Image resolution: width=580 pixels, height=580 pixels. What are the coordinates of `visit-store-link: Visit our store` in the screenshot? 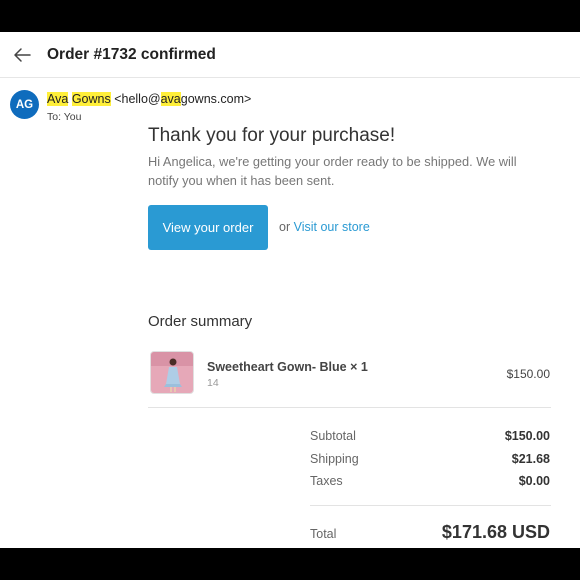 It's located at (332, 227).